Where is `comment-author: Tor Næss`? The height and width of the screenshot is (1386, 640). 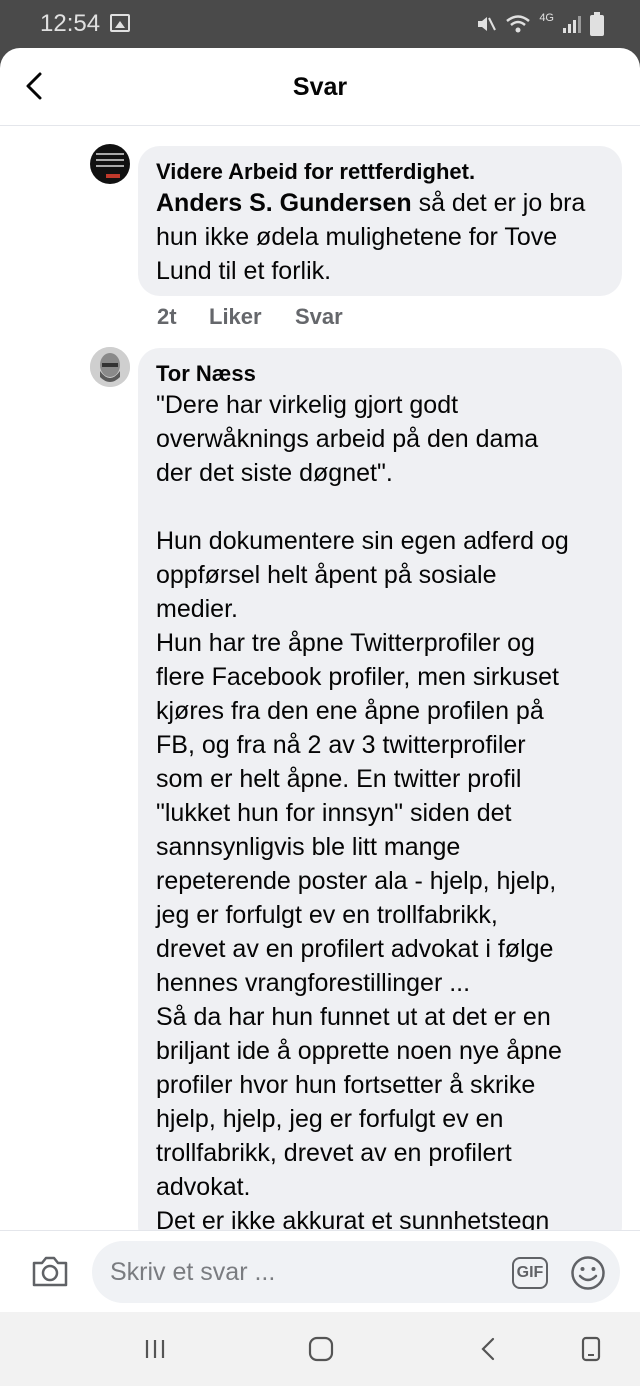 comment-author: Tor Næss is located at coordinates (380, 374).